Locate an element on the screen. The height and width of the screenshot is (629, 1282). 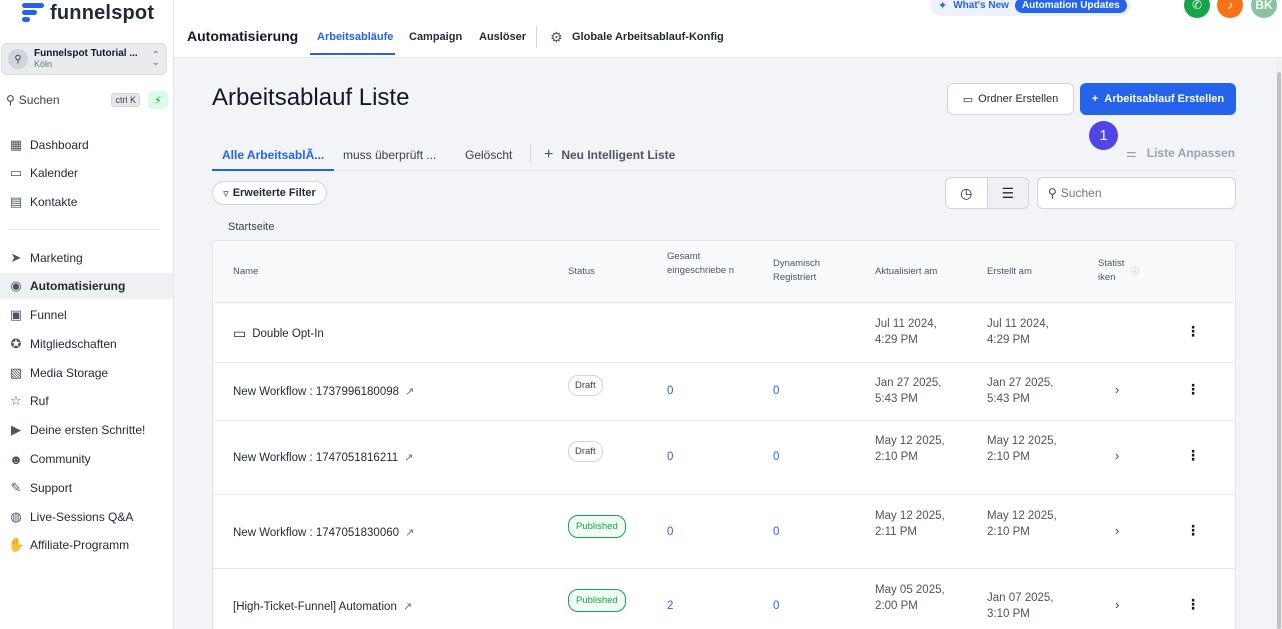
chevron-updown-icon: ⌃ ⌄ is located at coordinates (155, 59).